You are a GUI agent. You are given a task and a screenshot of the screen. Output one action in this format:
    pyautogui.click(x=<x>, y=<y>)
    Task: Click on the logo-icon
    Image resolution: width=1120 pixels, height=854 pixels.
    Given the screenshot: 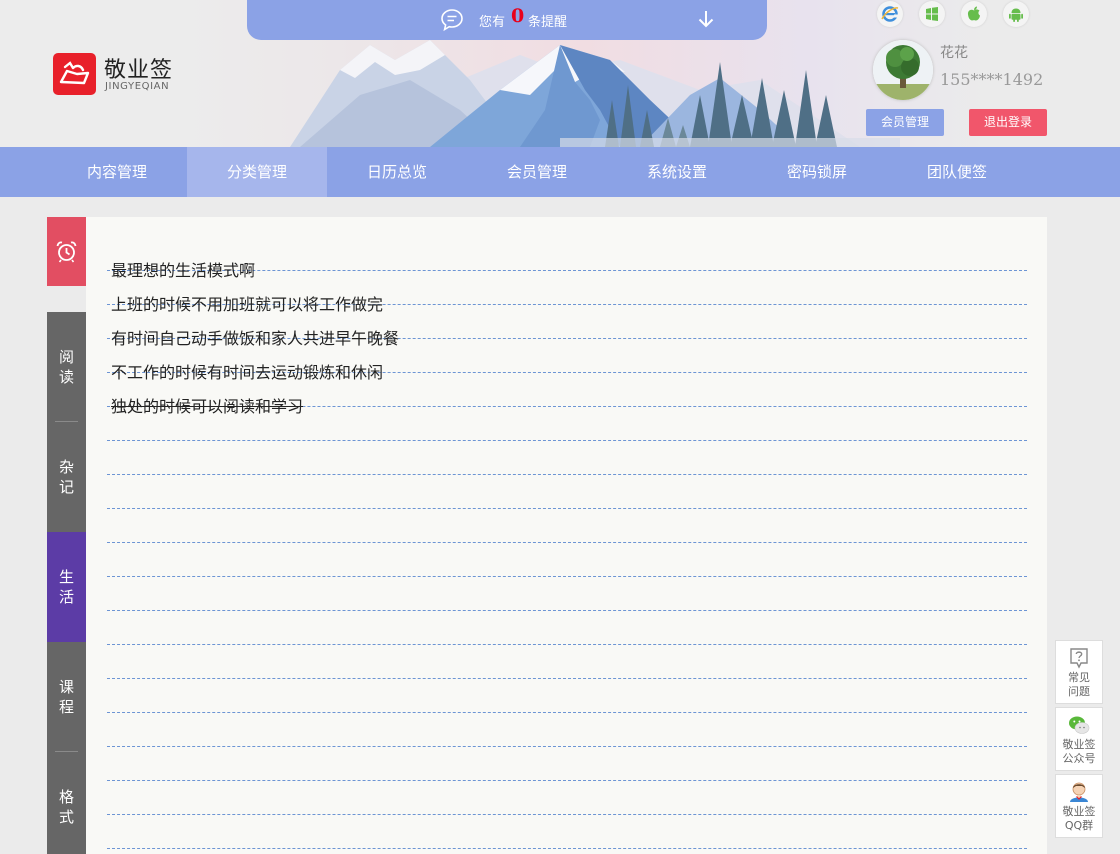 What is the action you would take?
    pyautogui.click(x=74, y=73)
    